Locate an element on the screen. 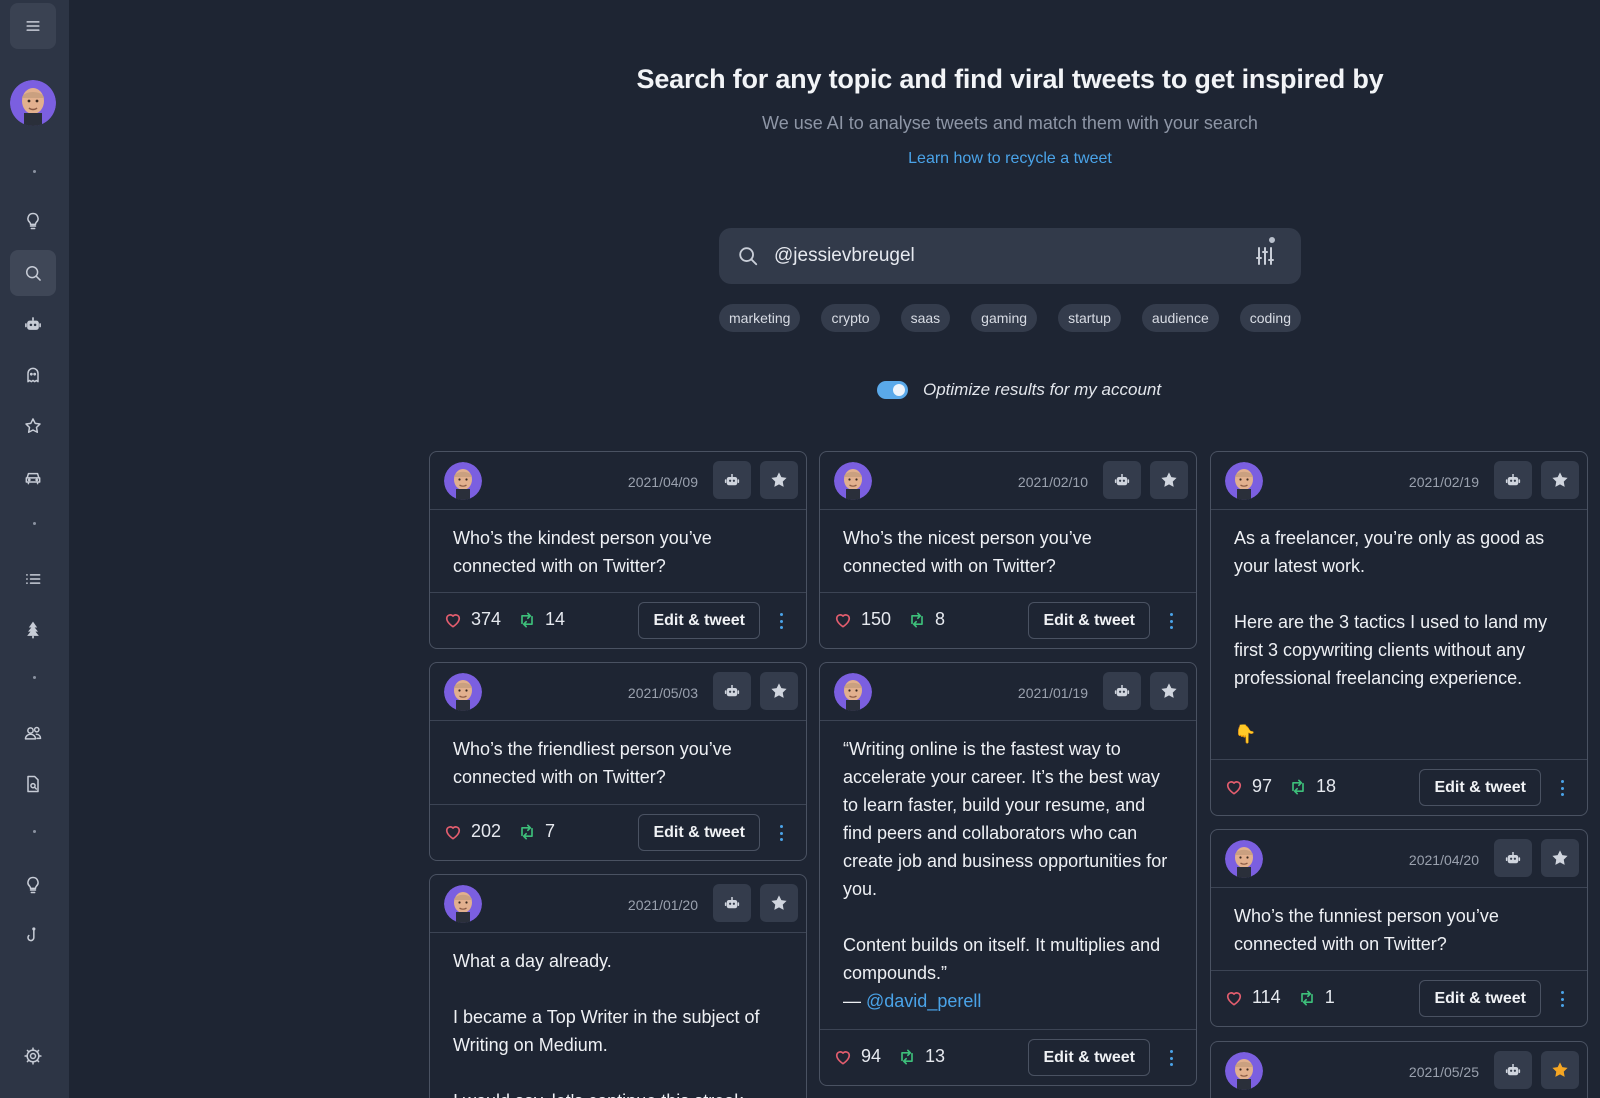  like-count: 374 is located at coordinates (486, 619).